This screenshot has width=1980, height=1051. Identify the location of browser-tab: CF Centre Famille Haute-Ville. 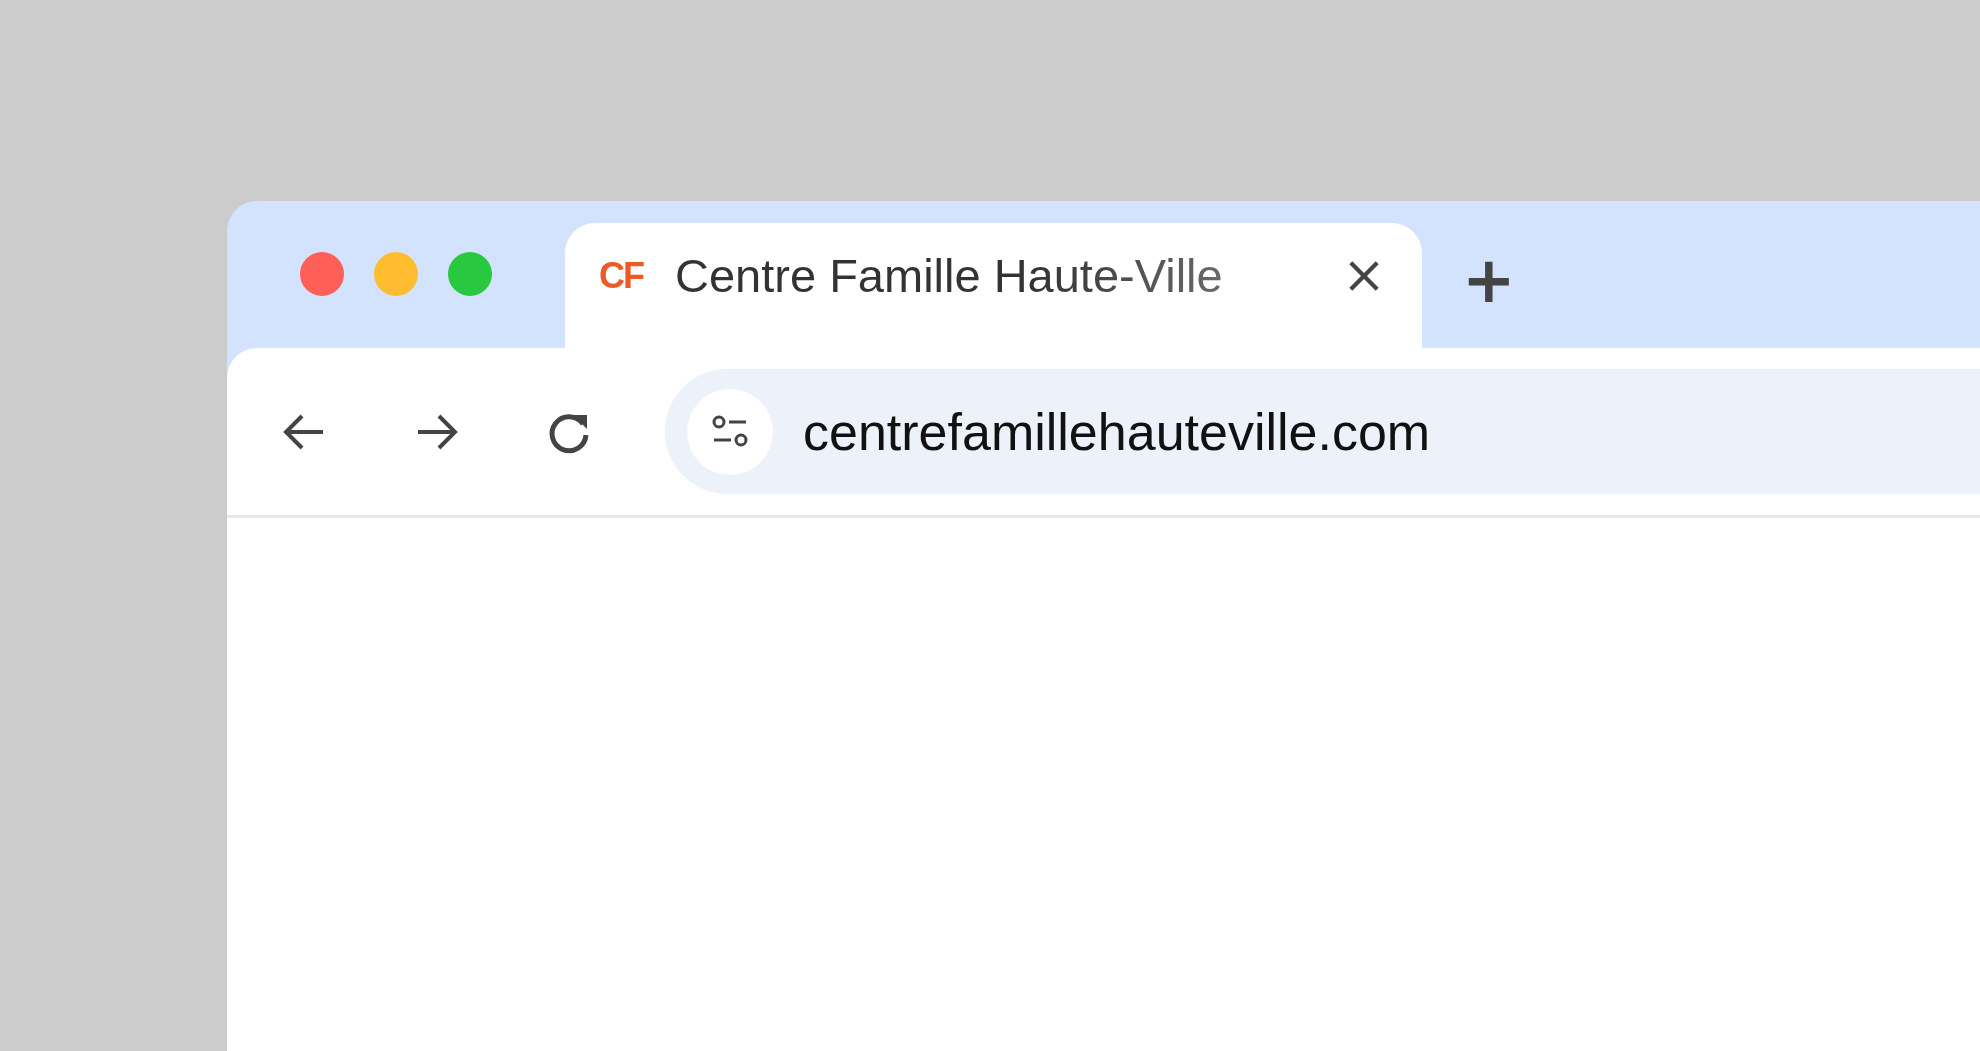
(993, 285).